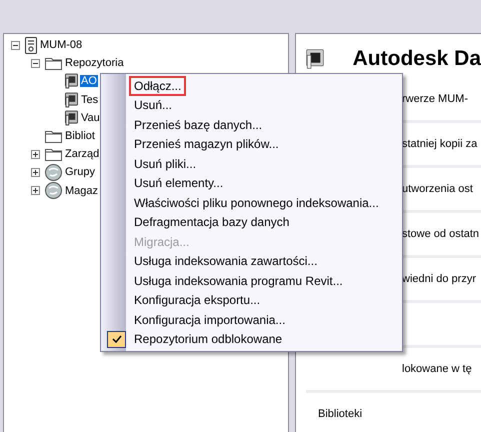 This screenshot has height=432, width=481. I want to click on detail-text: rwerze MUM-, so click(435, 99).